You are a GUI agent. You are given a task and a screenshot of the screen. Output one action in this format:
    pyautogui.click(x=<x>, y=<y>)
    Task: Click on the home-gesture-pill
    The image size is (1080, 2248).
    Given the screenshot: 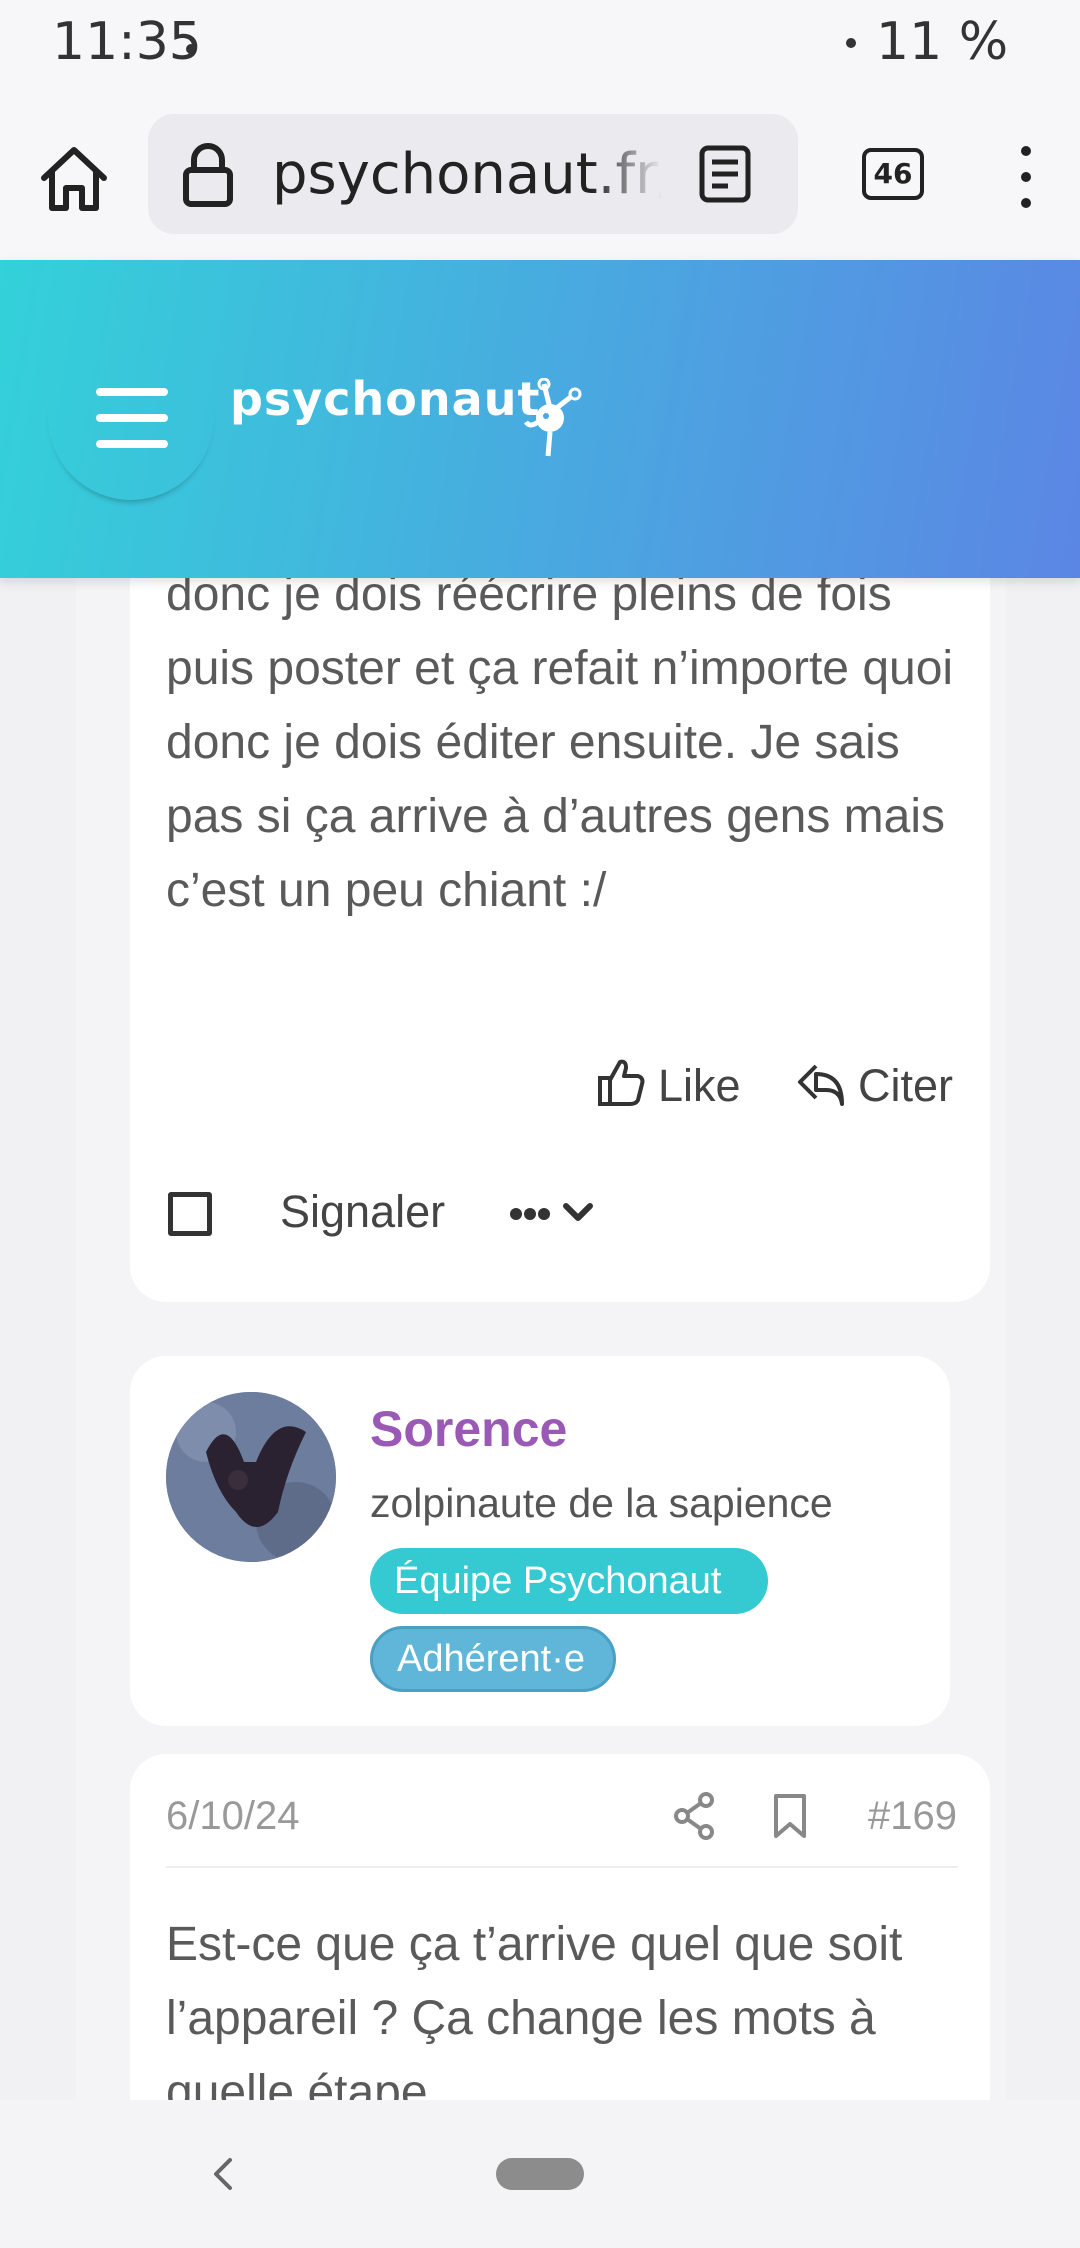 What is the action you would take?
    pyautogui.click(x=540, y=2174)
    